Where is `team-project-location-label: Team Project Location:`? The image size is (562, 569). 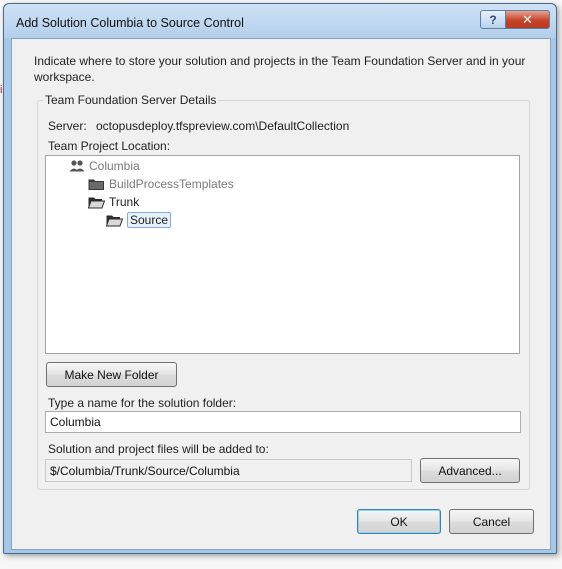
team-project-location-label: Team Project Location: is located at coordinates (109, 146).